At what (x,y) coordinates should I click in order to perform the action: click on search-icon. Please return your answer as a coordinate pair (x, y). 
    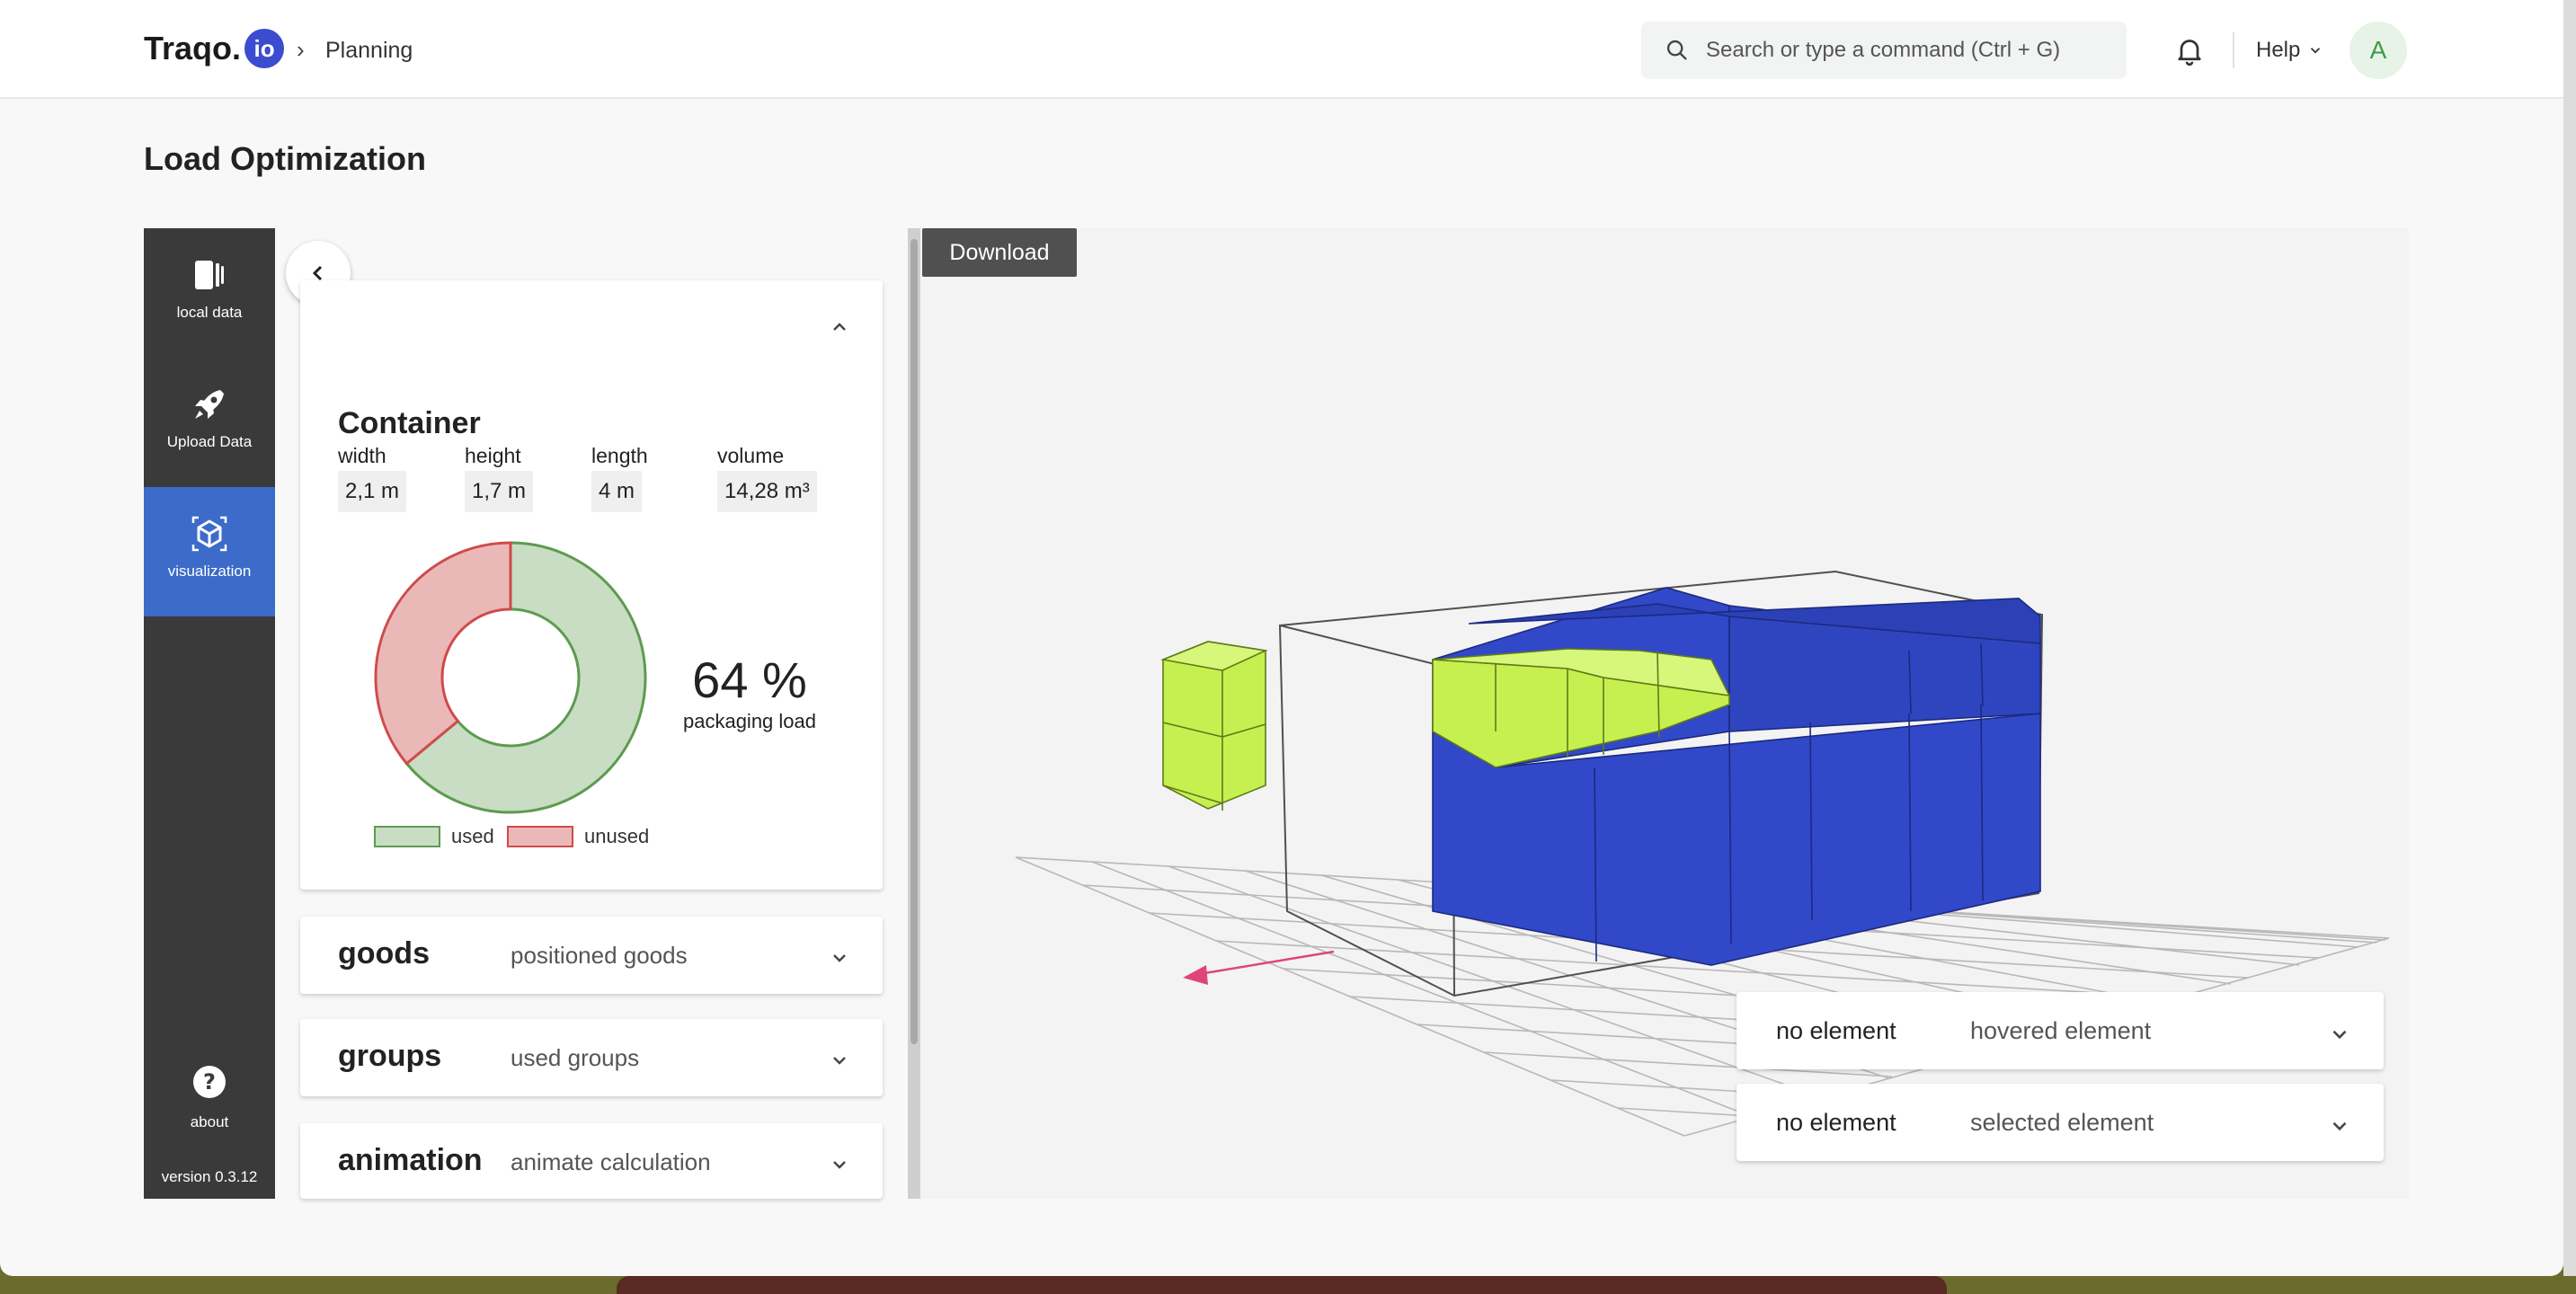
    Looking at the image, I should click on (1676, 50).